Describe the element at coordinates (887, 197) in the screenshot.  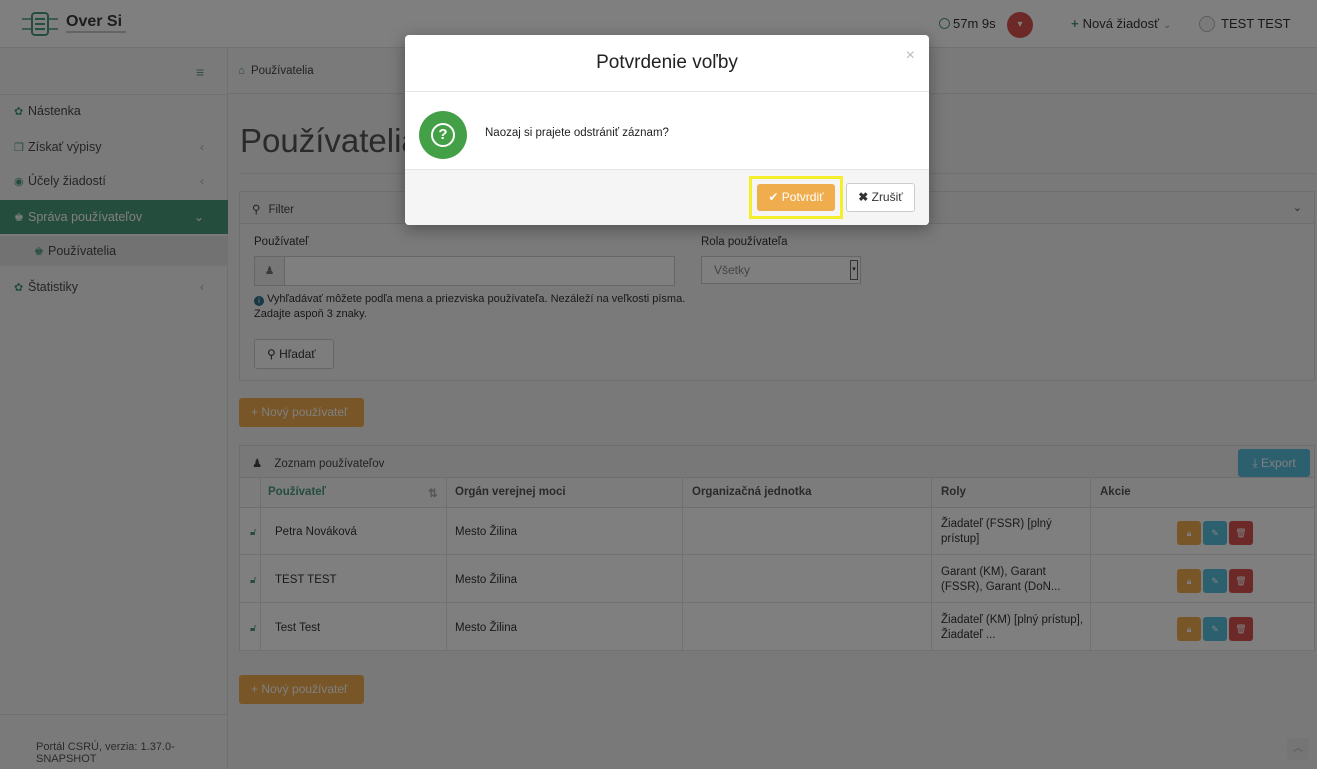
I see `cancel-button-label: Zrušiť` at that location.